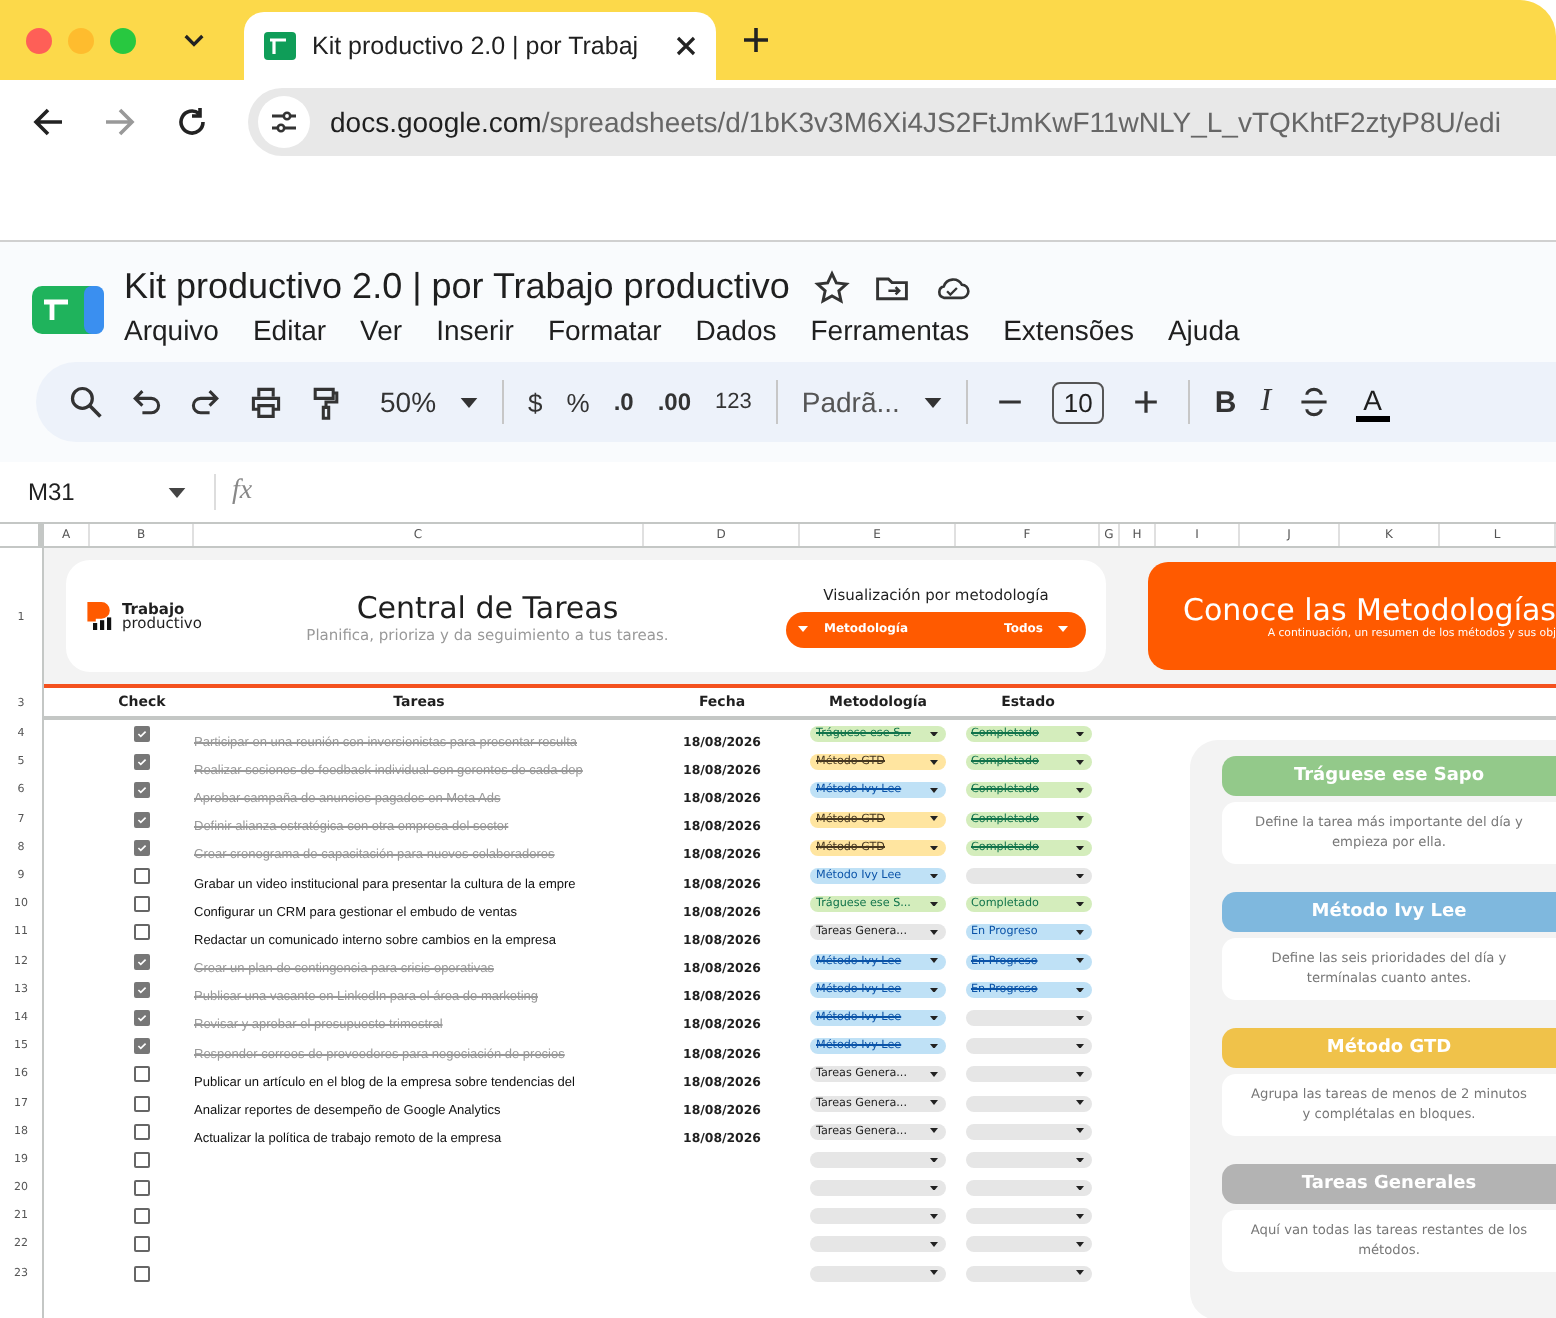  What do you see at coordinates (194, 41) in the screenshot?
I see `chevron-down-icon` at bounding box center [194, 41].